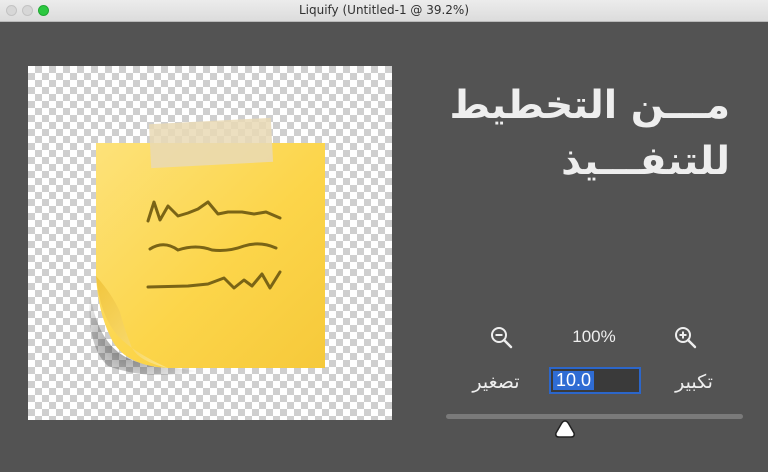 The width and height of the screenshot is (768, 472). Describe the element at coordinates (580, 134) in the screenshot. I see `overlay-title: مـــن التخطيط للتنفـــيذ` at that location.